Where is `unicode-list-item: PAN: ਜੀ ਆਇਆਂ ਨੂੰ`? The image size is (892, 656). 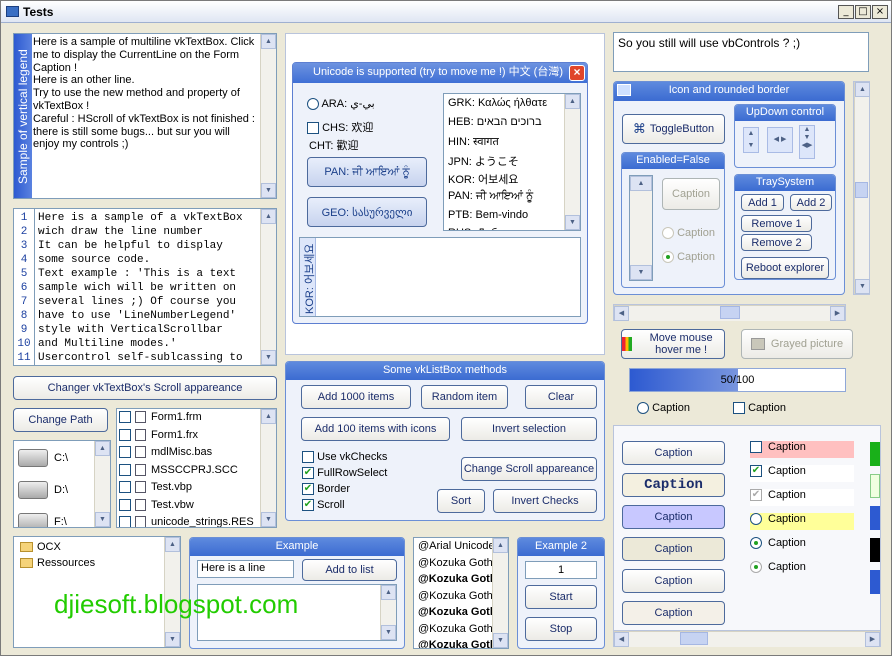 unicode-list-item: PAN: ਜੀ ਆਇਆਂ ਨੂੰ is located at coordinates (490, 196).